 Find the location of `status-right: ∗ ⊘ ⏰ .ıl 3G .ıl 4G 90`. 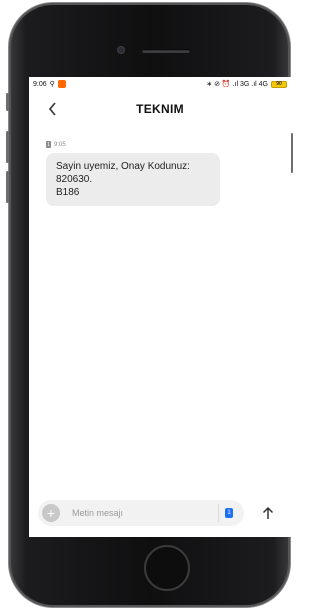

status-right: ∗ ⊘ ⏰ .ıl 3G .ıl 4G 90 is located at coordinates (246, 84).